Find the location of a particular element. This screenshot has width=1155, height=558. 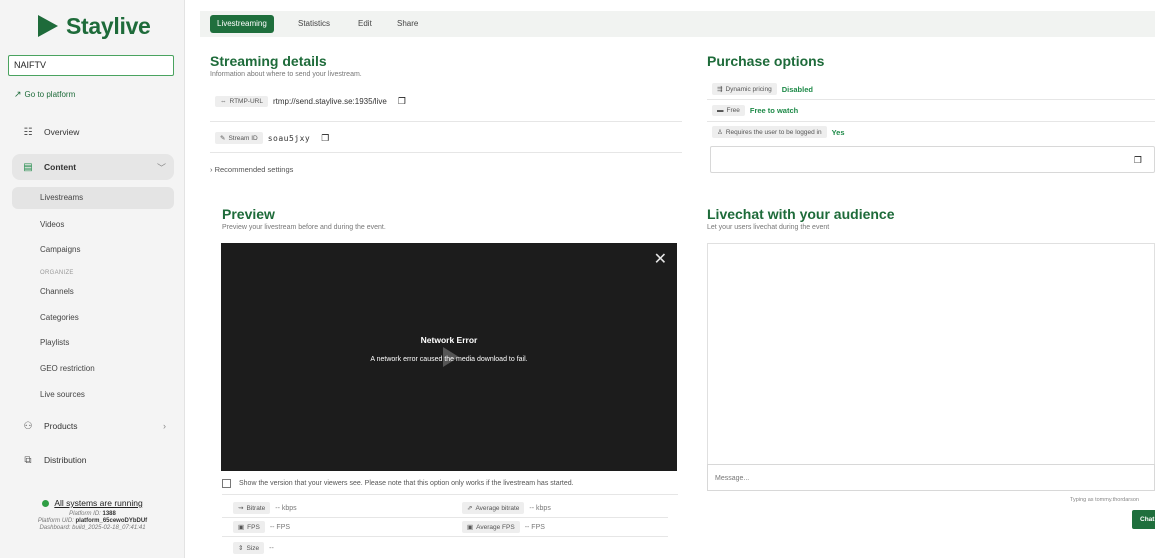

system-status-text: All systems are running is located at coordinates (98, 503).